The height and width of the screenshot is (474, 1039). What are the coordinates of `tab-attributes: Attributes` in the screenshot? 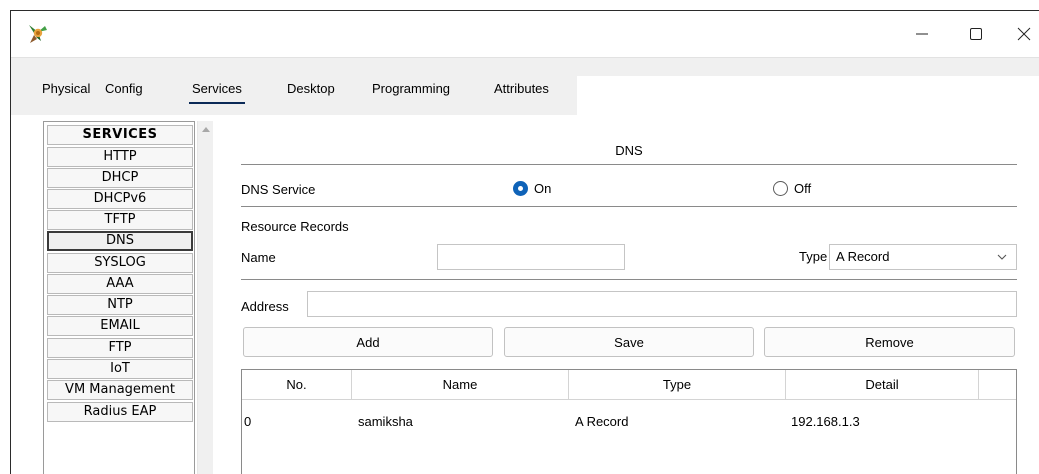 It's located at (521, 92).